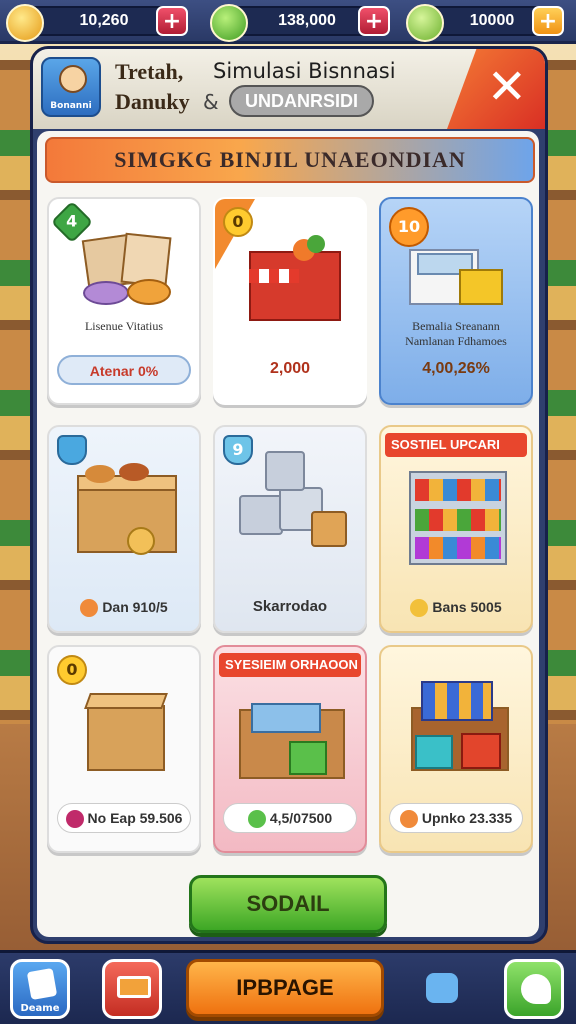 This screenshot has height=1024, width=576. What do you see at coordinates (126, 506) in the screenshot?
I see `food-box-icon` at bounding box center [126, 506].